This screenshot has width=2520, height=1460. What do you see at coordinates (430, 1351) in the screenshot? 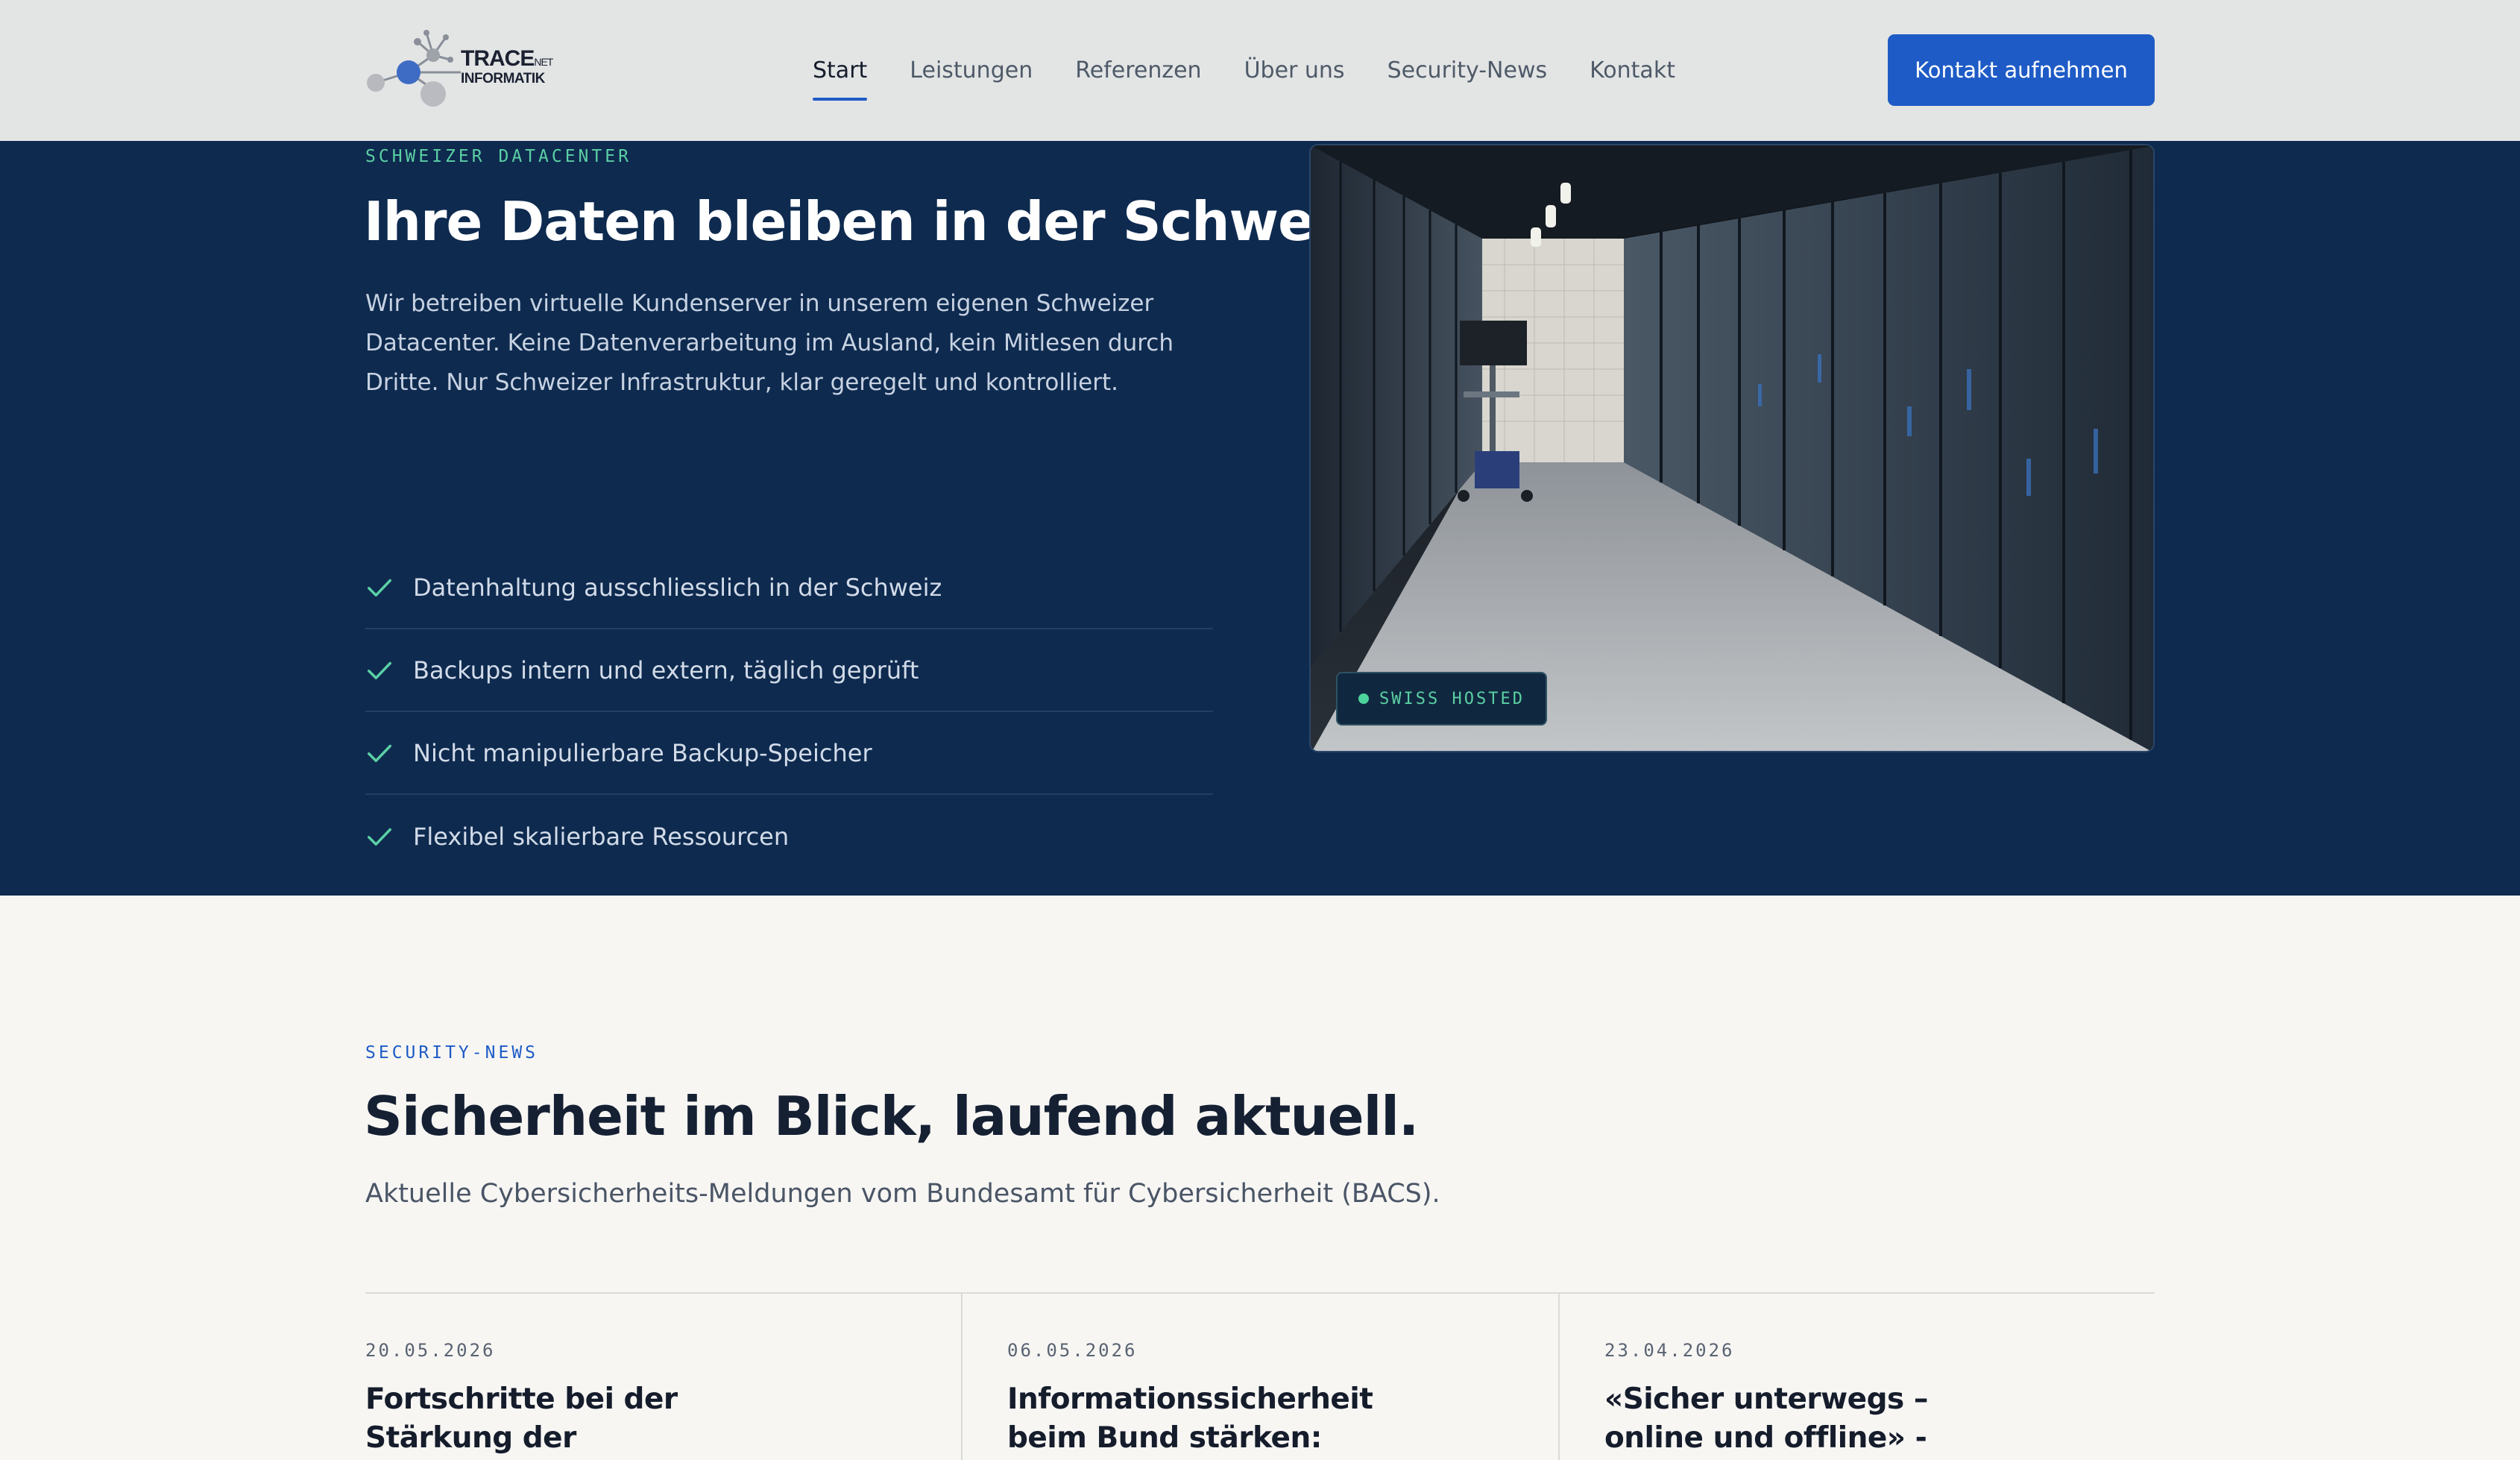
I see `news-date: 20.05.2026` at bounding box center [430, 1351].